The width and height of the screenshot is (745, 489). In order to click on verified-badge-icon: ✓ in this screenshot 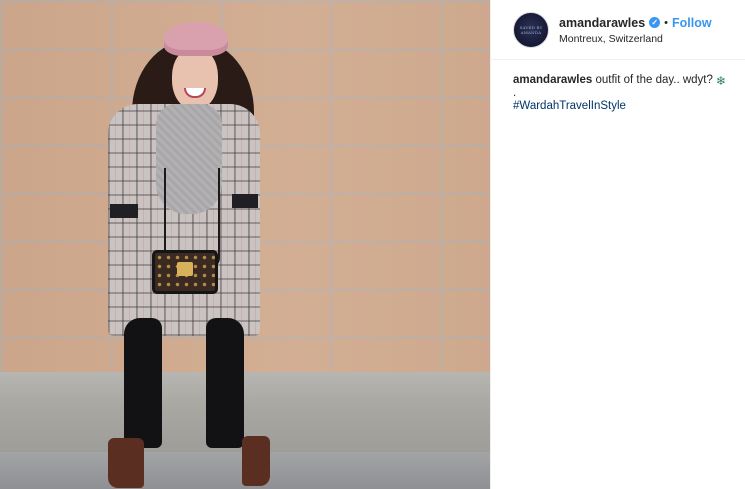, I will do `click(655, 22)`.